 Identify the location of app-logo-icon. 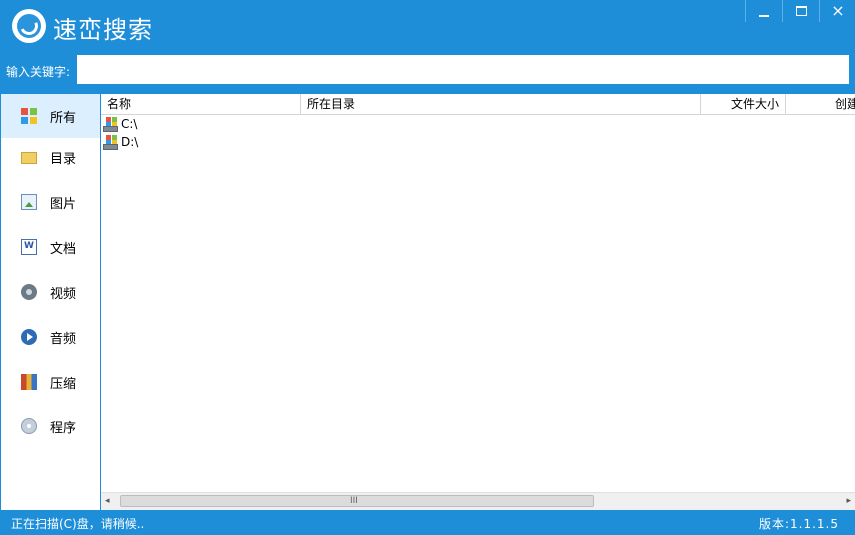
(29, 26).